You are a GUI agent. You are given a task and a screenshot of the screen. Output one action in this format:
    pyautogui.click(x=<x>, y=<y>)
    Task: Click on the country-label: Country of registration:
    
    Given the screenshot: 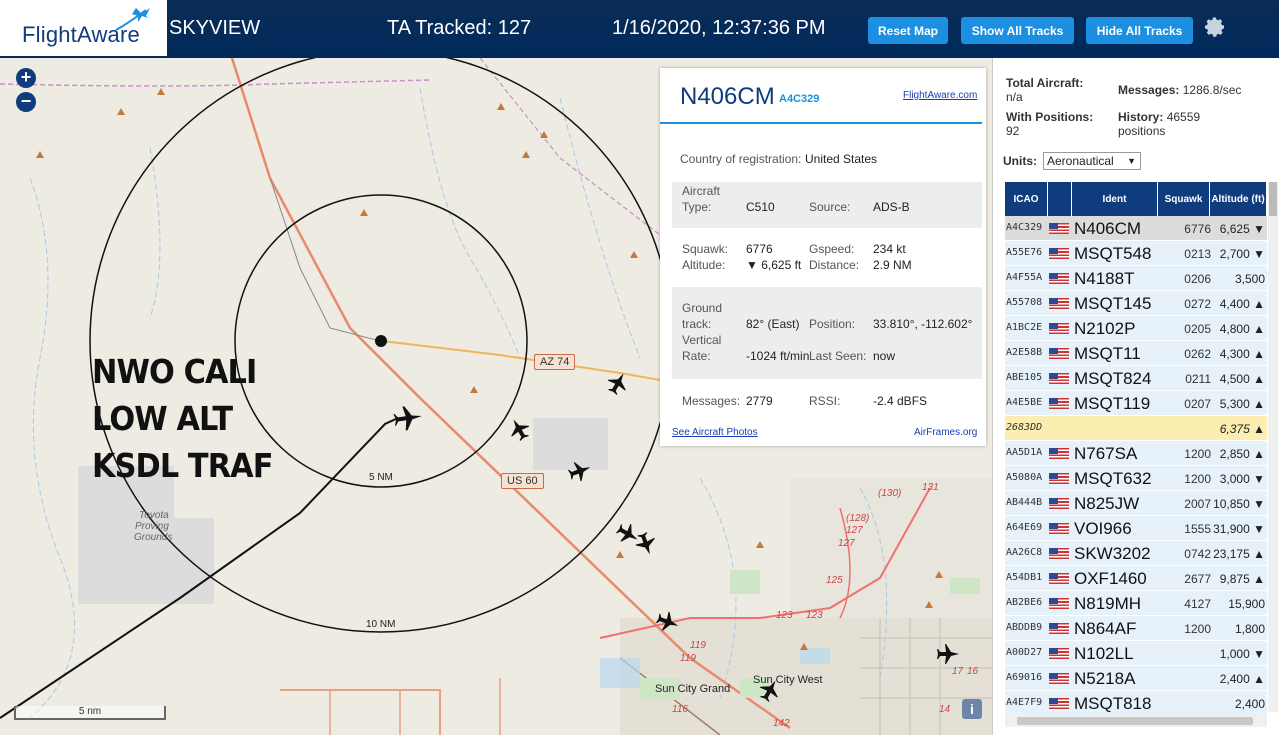 What is the action you would take?
    pyautogui.click(x=741, y=159)
    